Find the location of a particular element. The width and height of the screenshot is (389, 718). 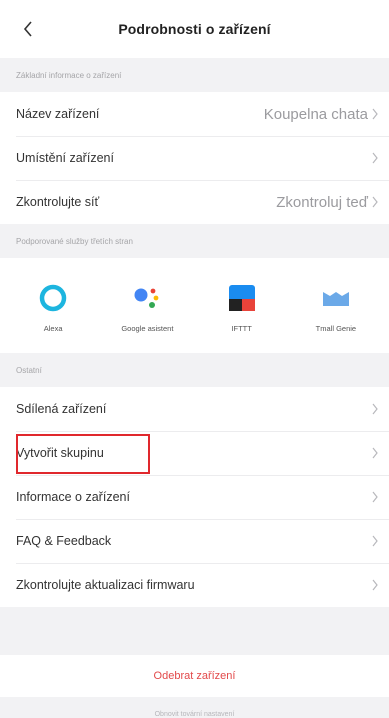

row-device-location: Umístění zařízení is located at coordinates (194, 158).